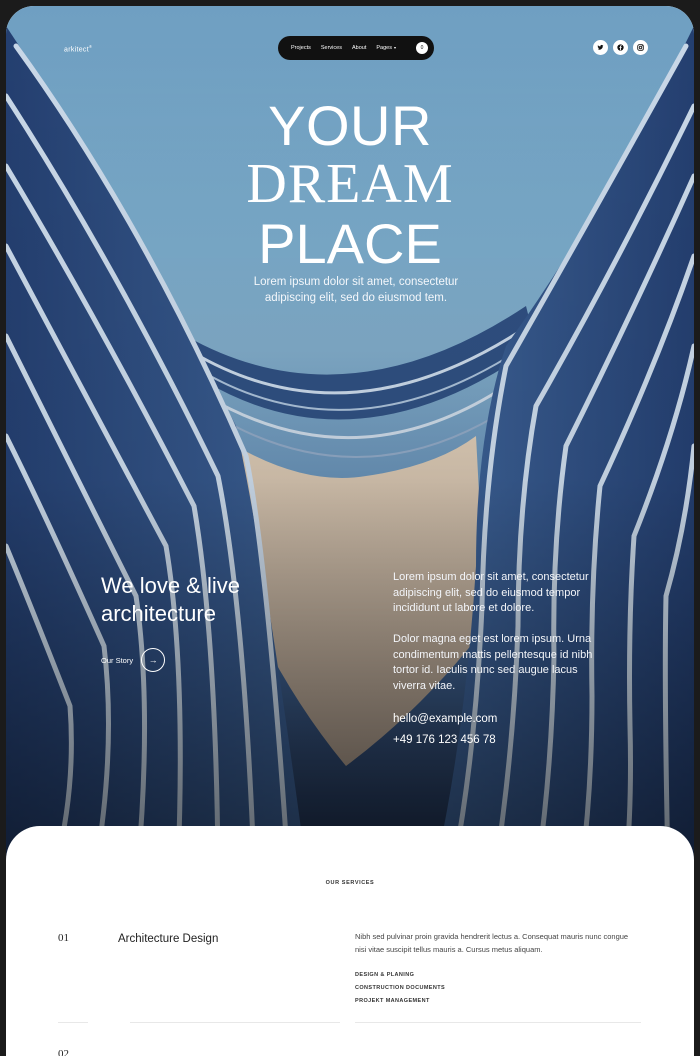 The width and height of the screenshot is (700, 1056). I want to click on nav-item-about: About, so click(359, 48).